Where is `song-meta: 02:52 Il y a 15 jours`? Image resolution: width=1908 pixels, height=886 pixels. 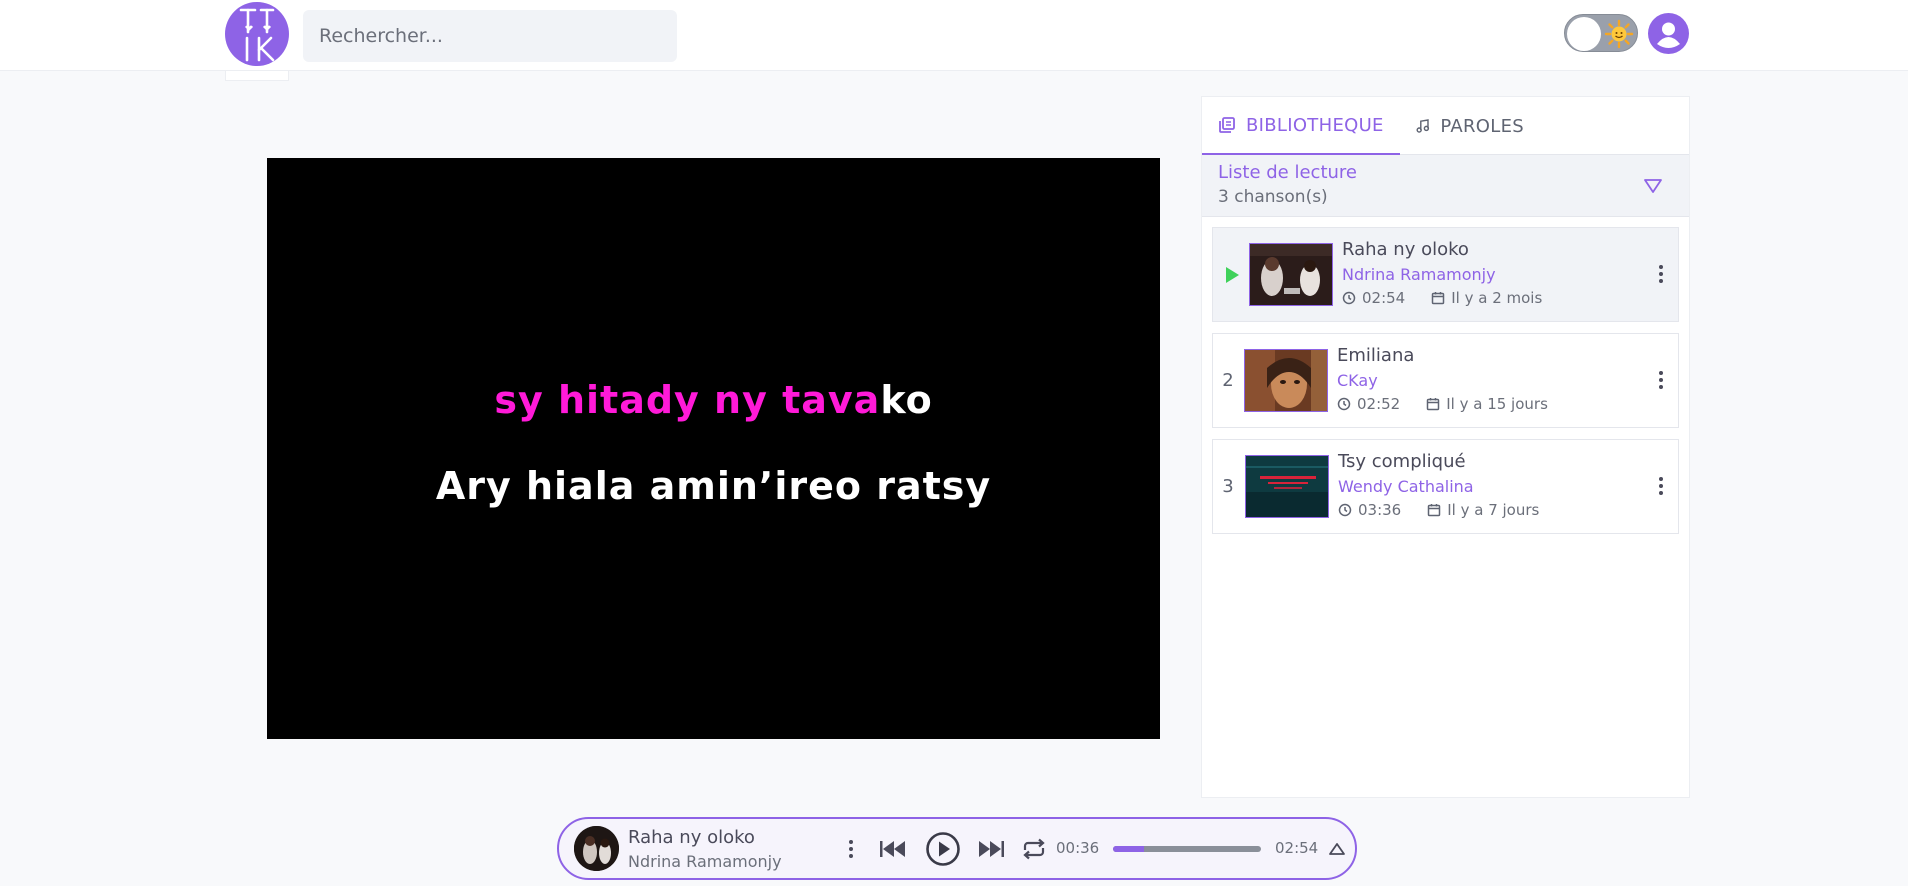
song-meta: 02:52 Il y a 15 jours is located at coordinates (1442, 404).